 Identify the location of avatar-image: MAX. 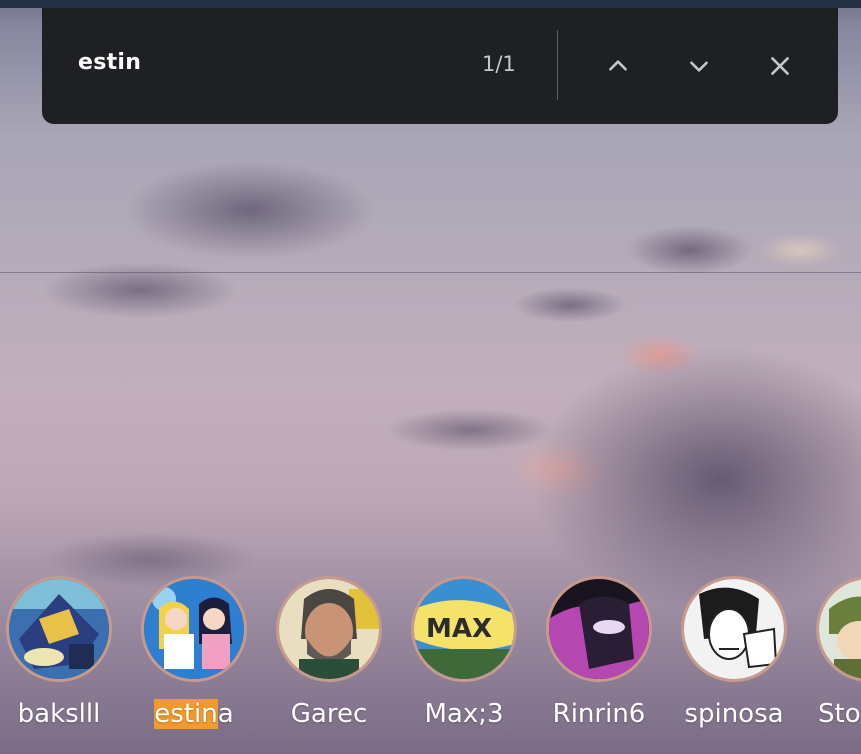
(464, 629).